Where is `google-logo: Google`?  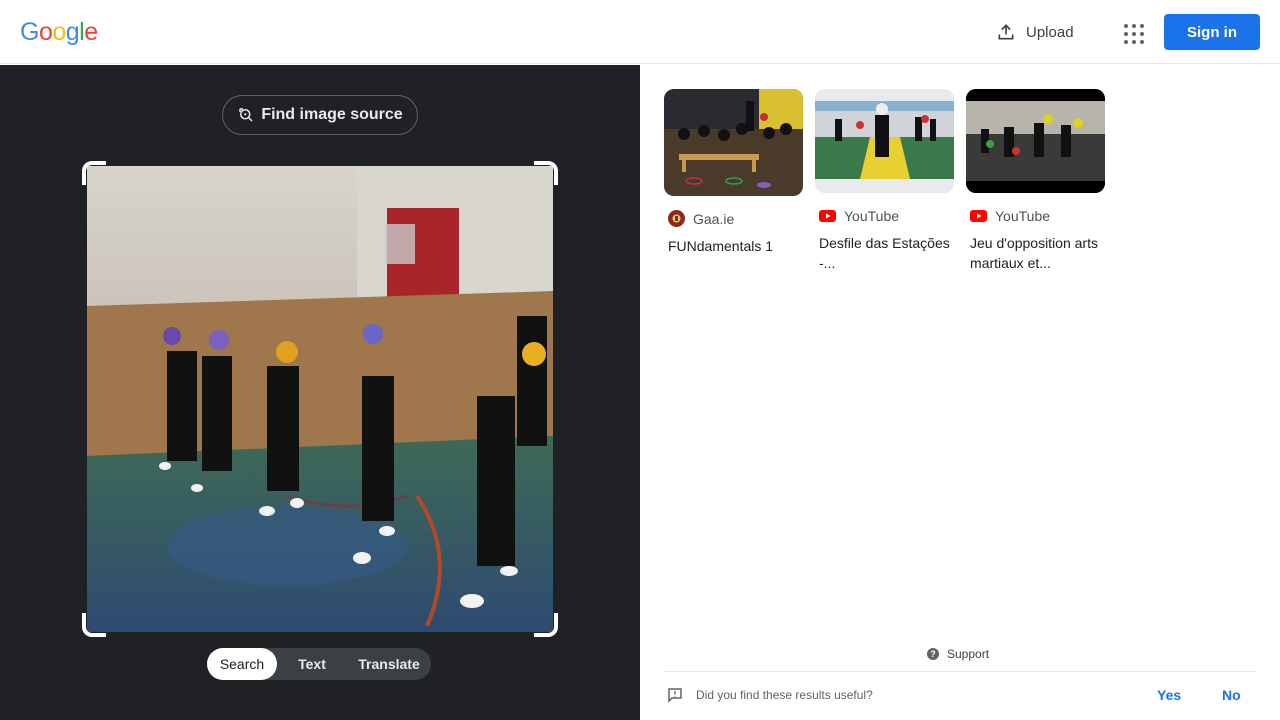 google-logo: Google is located at coordinates (59, 32).